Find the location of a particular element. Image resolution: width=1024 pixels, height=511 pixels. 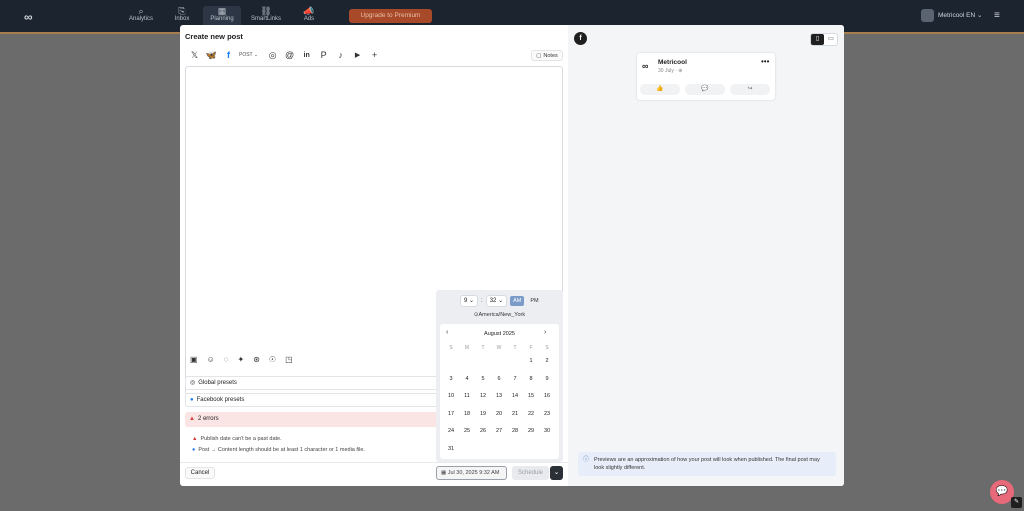

calendar-day: 22 is located at coordinates (531, 415).